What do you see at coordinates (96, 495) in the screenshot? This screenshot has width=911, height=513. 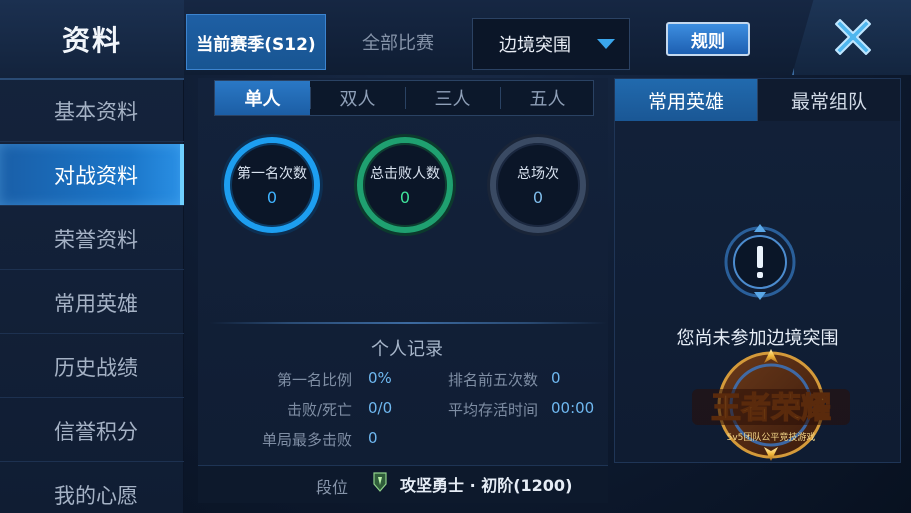 I see `sidebar-item-label: 我的心愿` at bounding box center [96, 495].